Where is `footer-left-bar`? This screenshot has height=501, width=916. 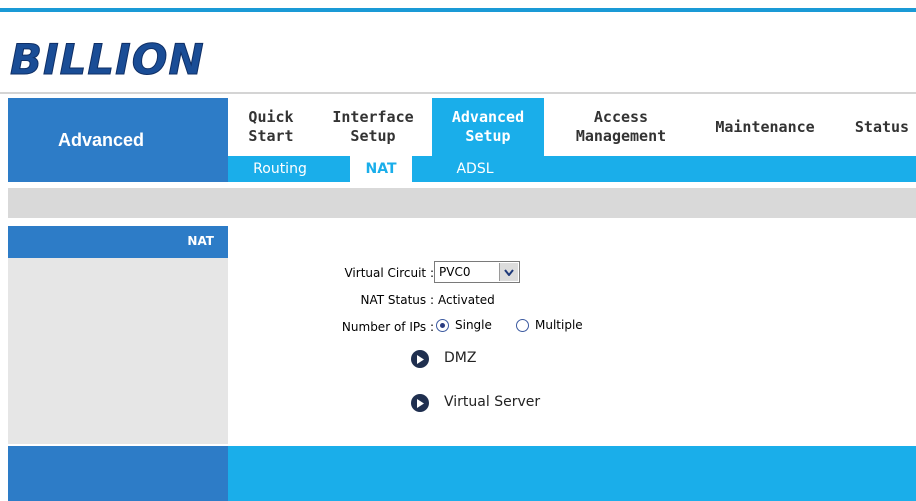
footer-left-bar is located at coordinates (118, 473).